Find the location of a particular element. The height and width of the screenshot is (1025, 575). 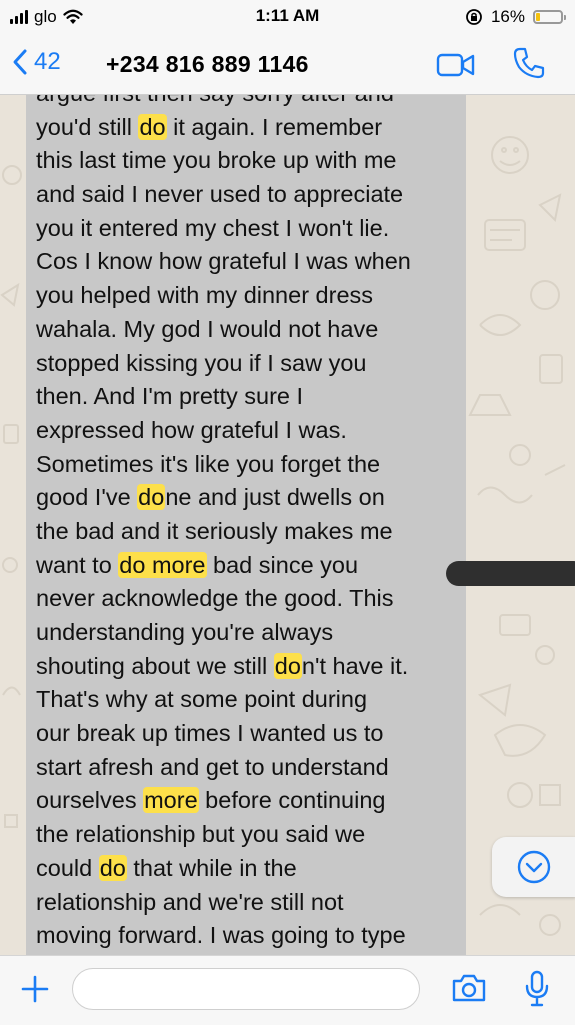

input-bar is located at coordinates (287, 990).